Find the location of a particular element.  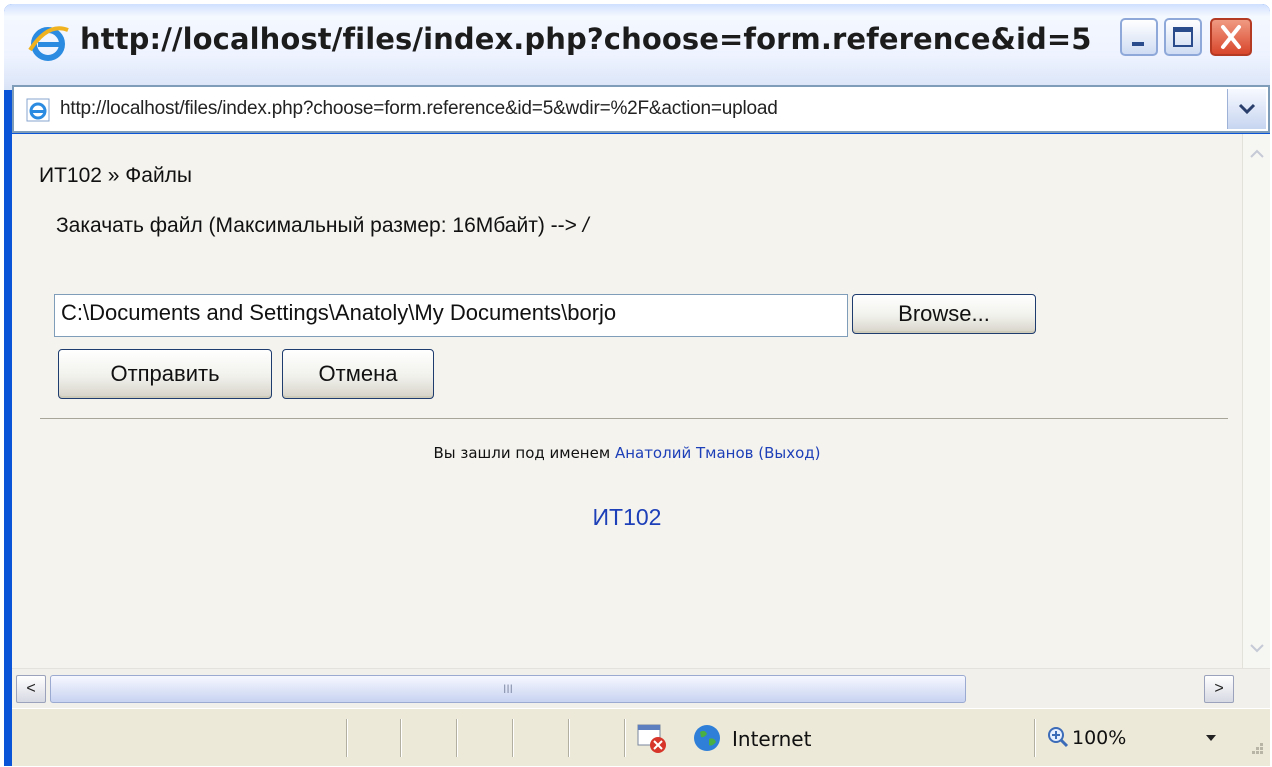

zoom-icon is located at coordinates (1058, 737).